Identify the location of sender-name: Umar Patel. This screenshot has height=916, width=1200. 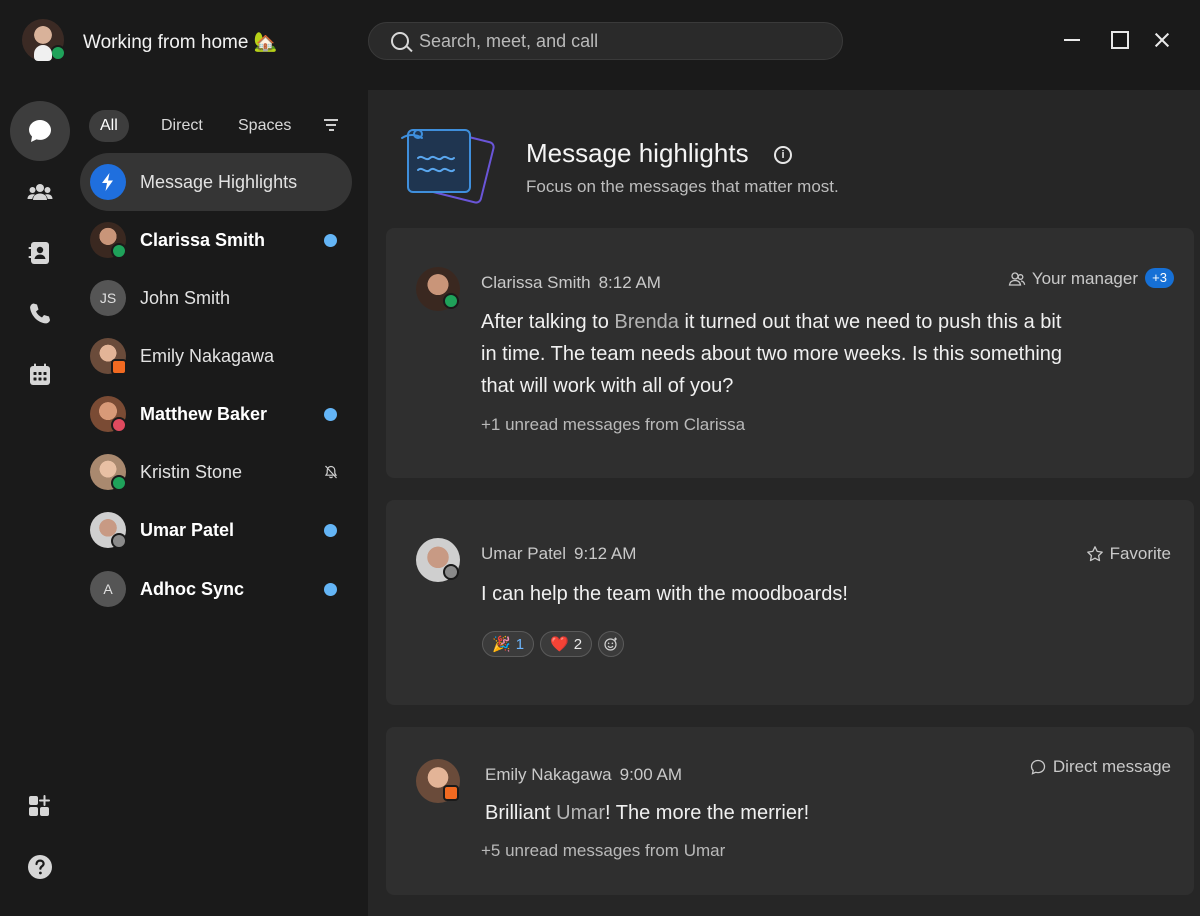
(524, 553).